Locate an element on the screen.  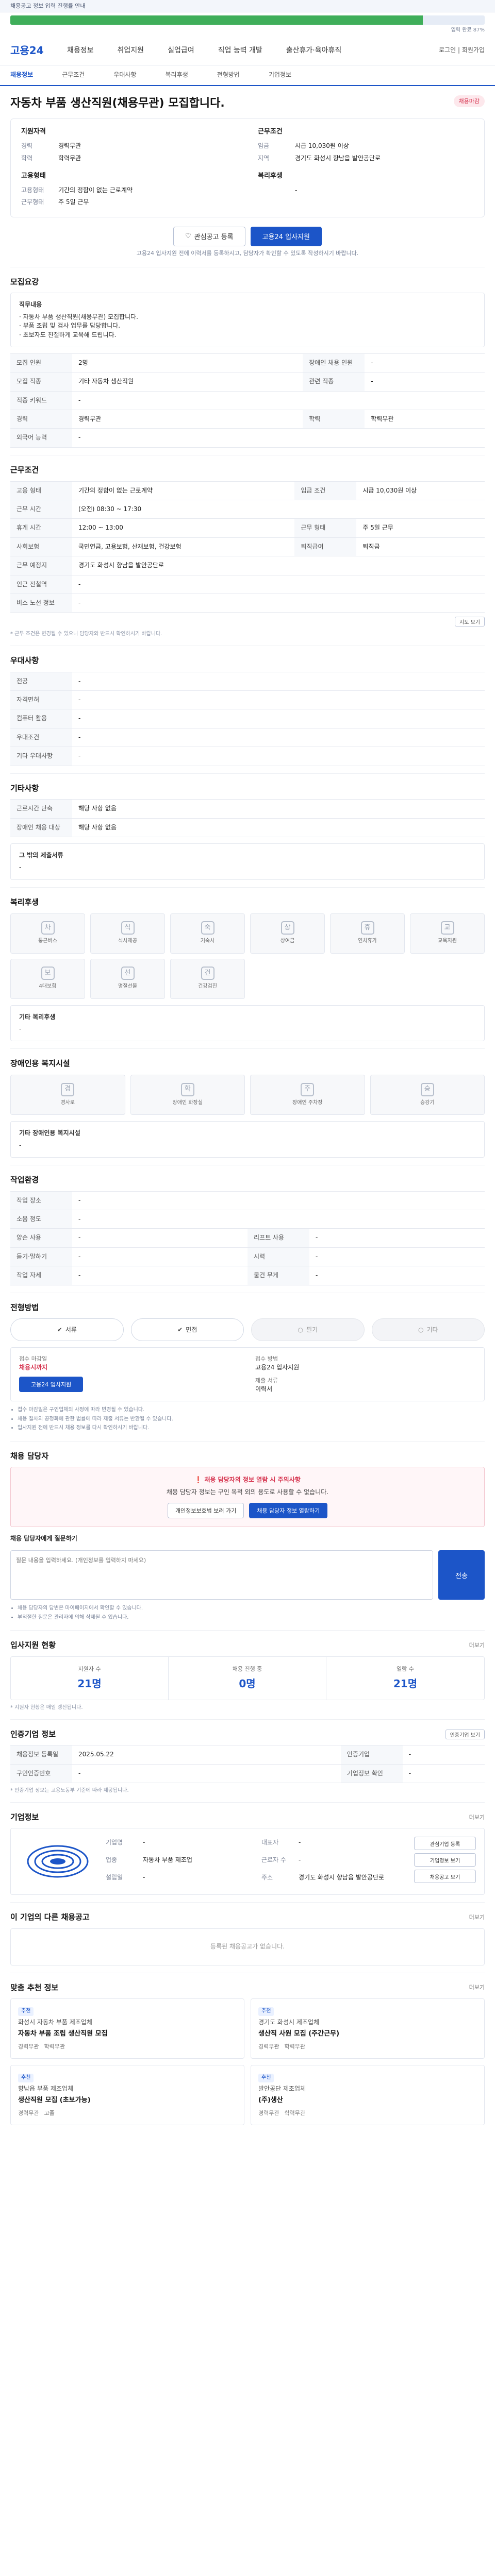
company-info-value: 경기도 화성시 향남읍 발안공단로 is located at coordinates (342, 1878).